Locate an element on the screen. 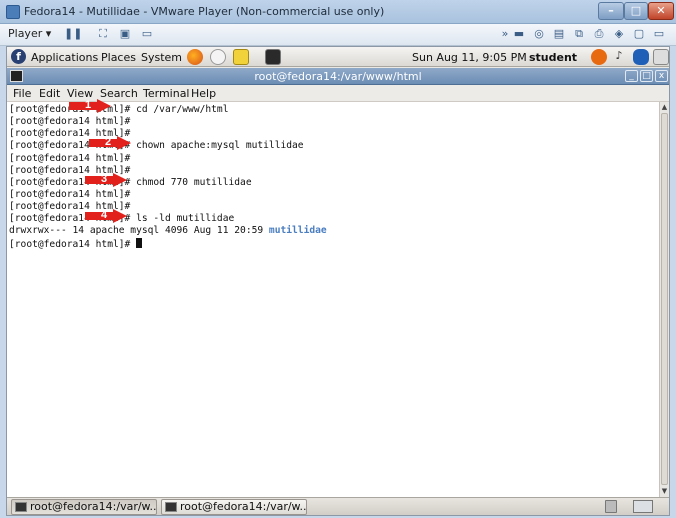 This screenshot has height=518, width=676. network-icon: ⛶ is located at coordinates (103, 34).